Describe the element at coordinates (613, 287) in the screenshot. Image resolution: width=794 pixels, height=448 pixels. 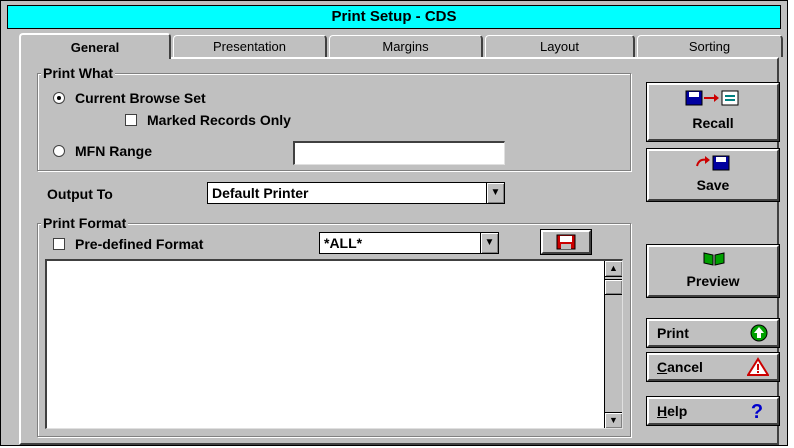
I see `scroll-thumb` at that location.